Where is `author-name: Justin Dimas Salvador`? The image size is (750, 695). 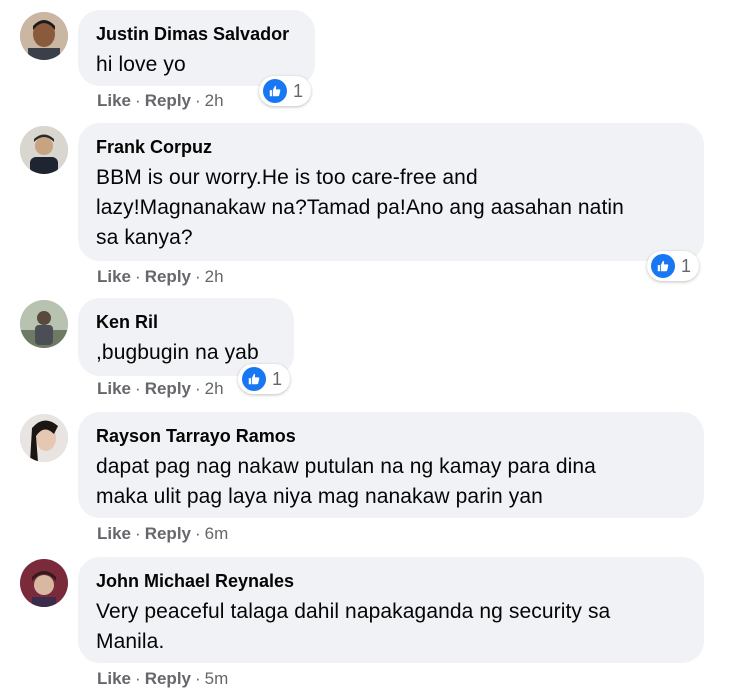
author-name: Justin Dimas Salvador is located at coordinates (196, 34).